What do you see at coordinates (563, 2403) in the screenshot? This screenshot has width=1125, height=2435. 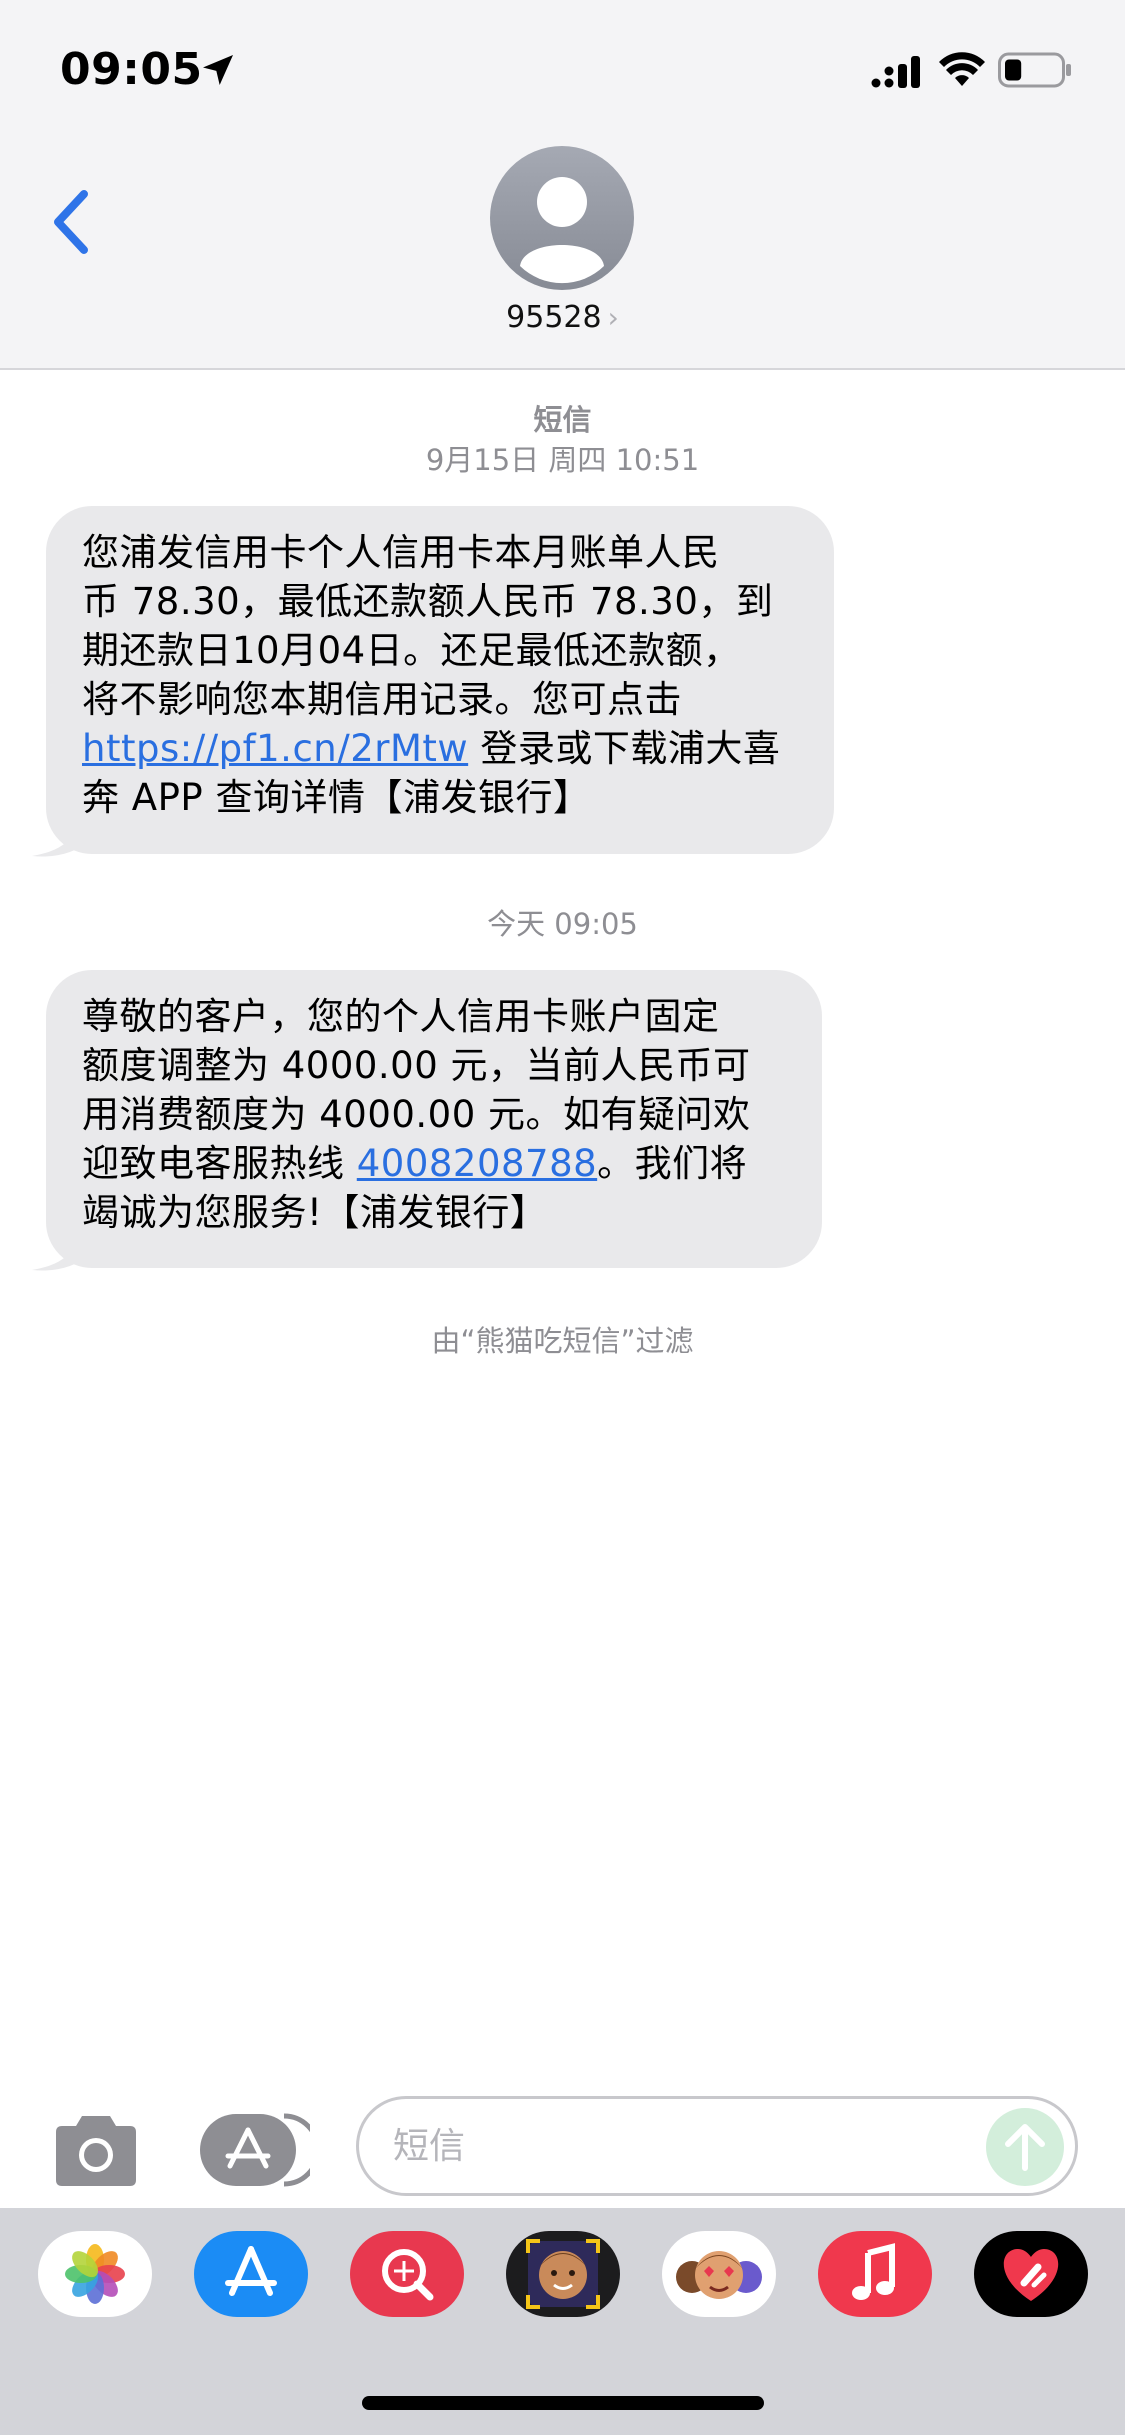 I see `home-indicator` at bounding box center [563, 2403].